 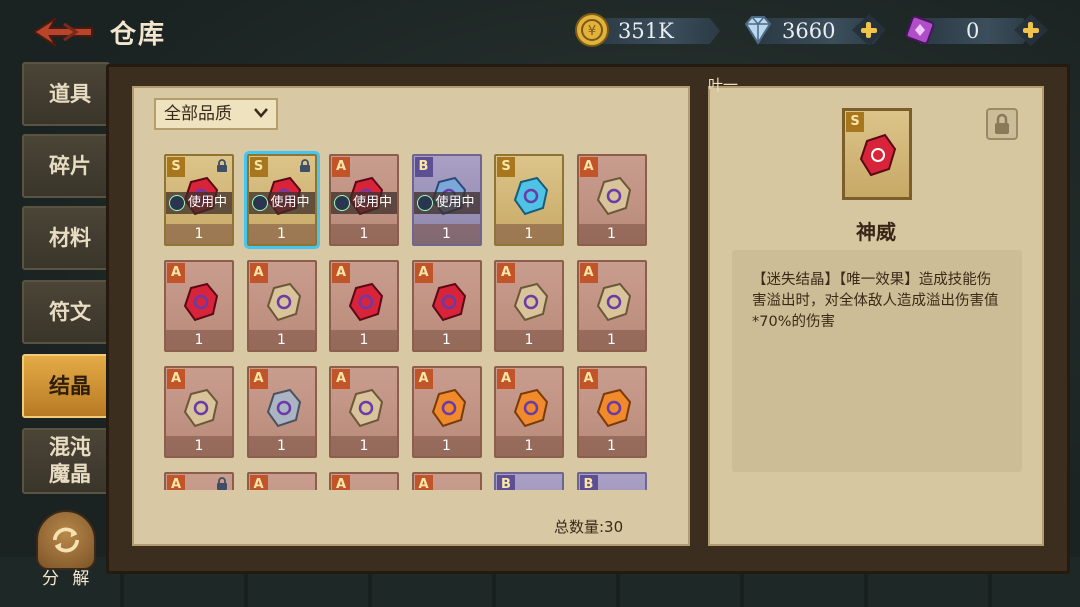 I want to click on tab-5: 混沌魔晶, so click(x=66, y=461).